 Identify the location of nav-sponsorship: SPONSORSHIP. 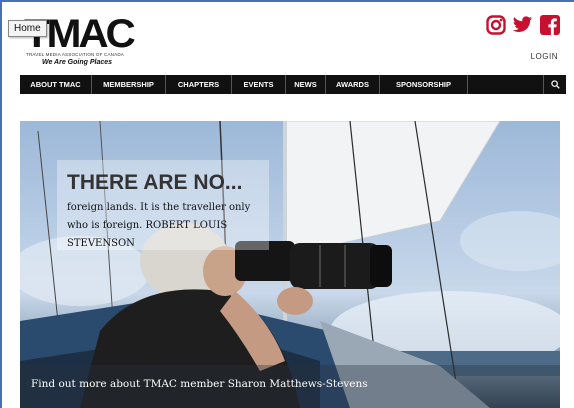
(424, 84).